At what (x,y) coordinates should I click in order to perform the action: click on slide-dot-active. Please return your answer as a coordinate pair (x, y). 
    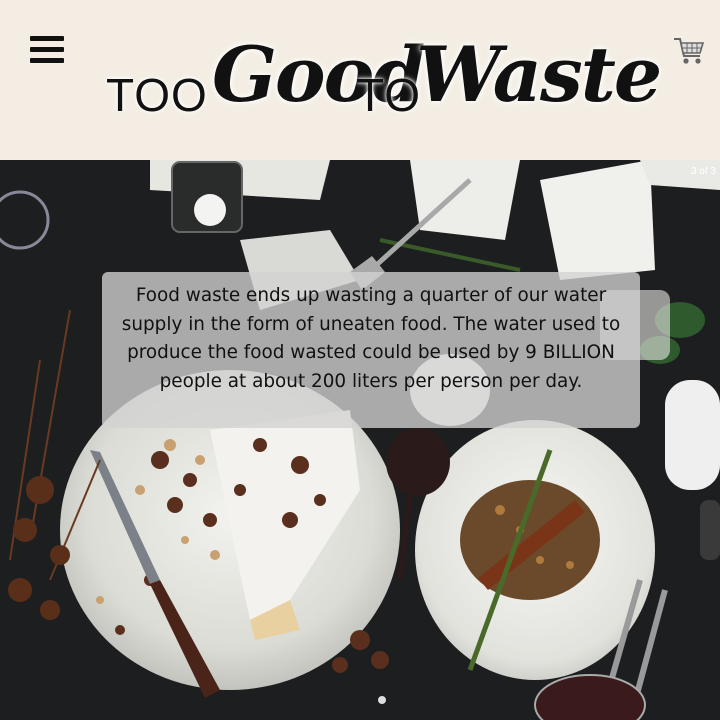
    Looking at the image, I should click on (382, 700).